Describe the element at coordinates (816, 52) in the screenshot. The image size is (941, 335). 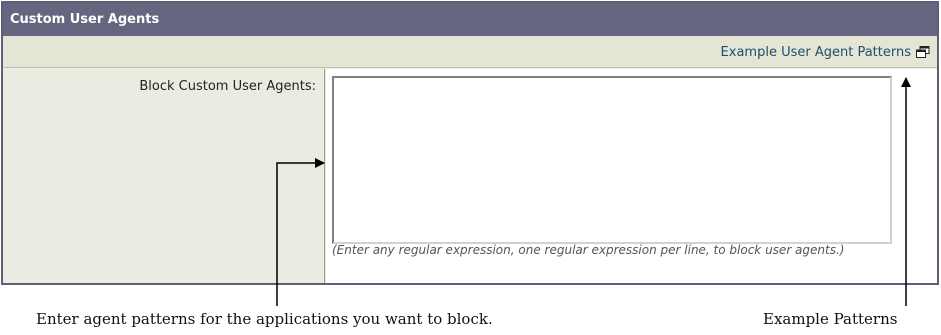
I see `example-patterns-link: Example User Agent Patterns` at that location.